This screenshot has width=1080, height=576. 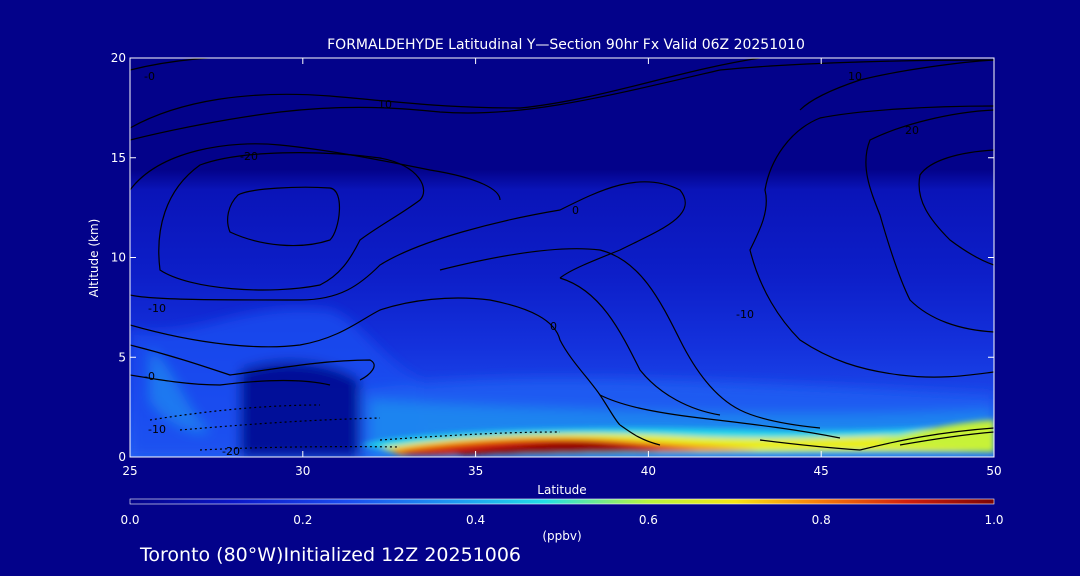 I want to click on colorbar, so click(x=562, y=501).